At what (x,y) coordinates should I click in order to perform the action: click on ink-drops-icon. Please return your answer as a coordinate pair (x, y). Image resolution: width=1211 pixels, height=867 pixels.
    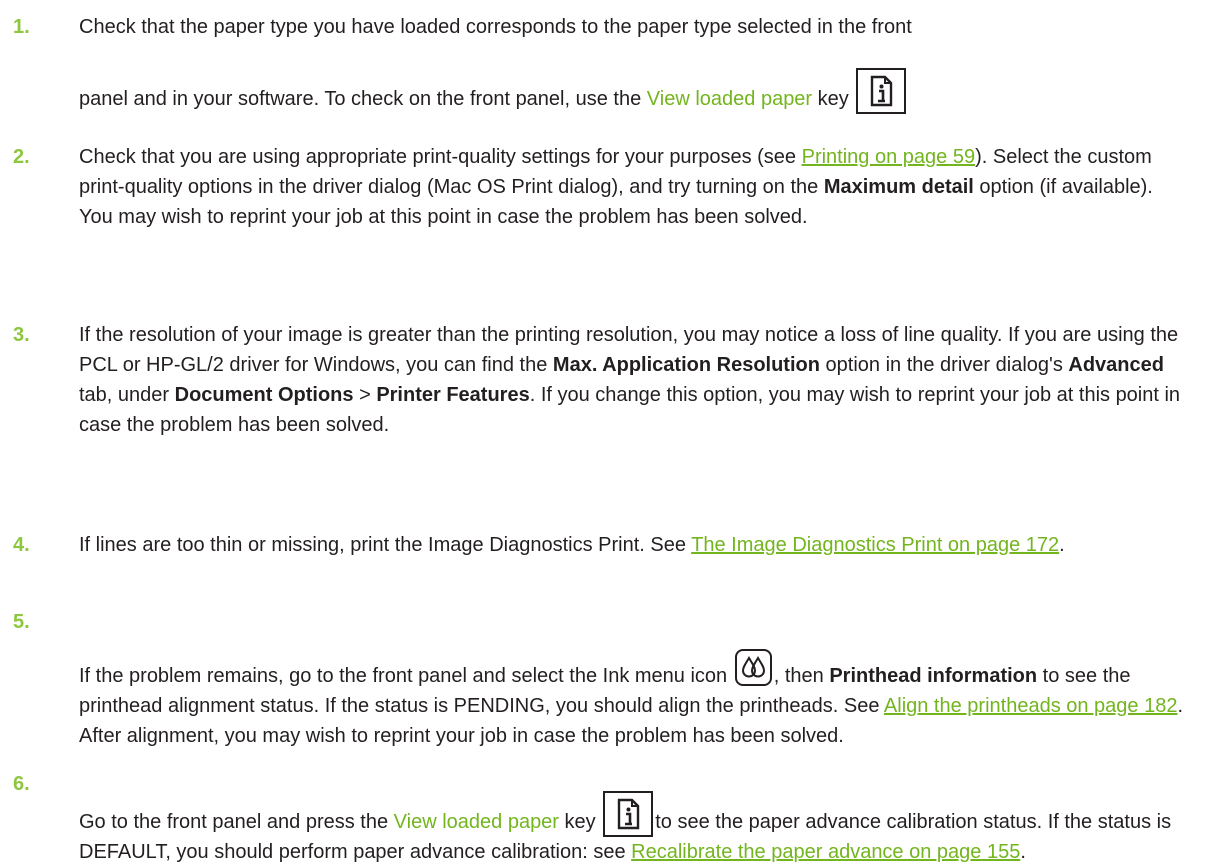
    Looking at the image, I should click on (753, 667).